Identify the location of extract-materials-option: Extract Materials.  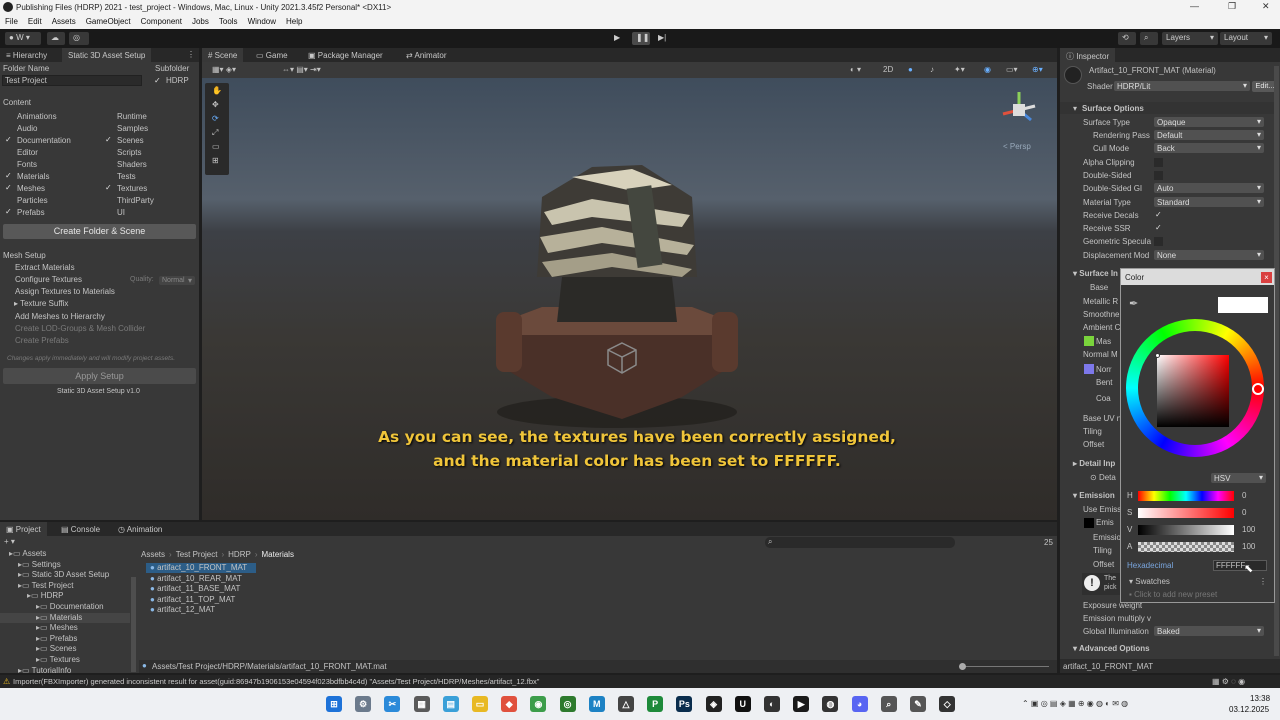
(45, 267).